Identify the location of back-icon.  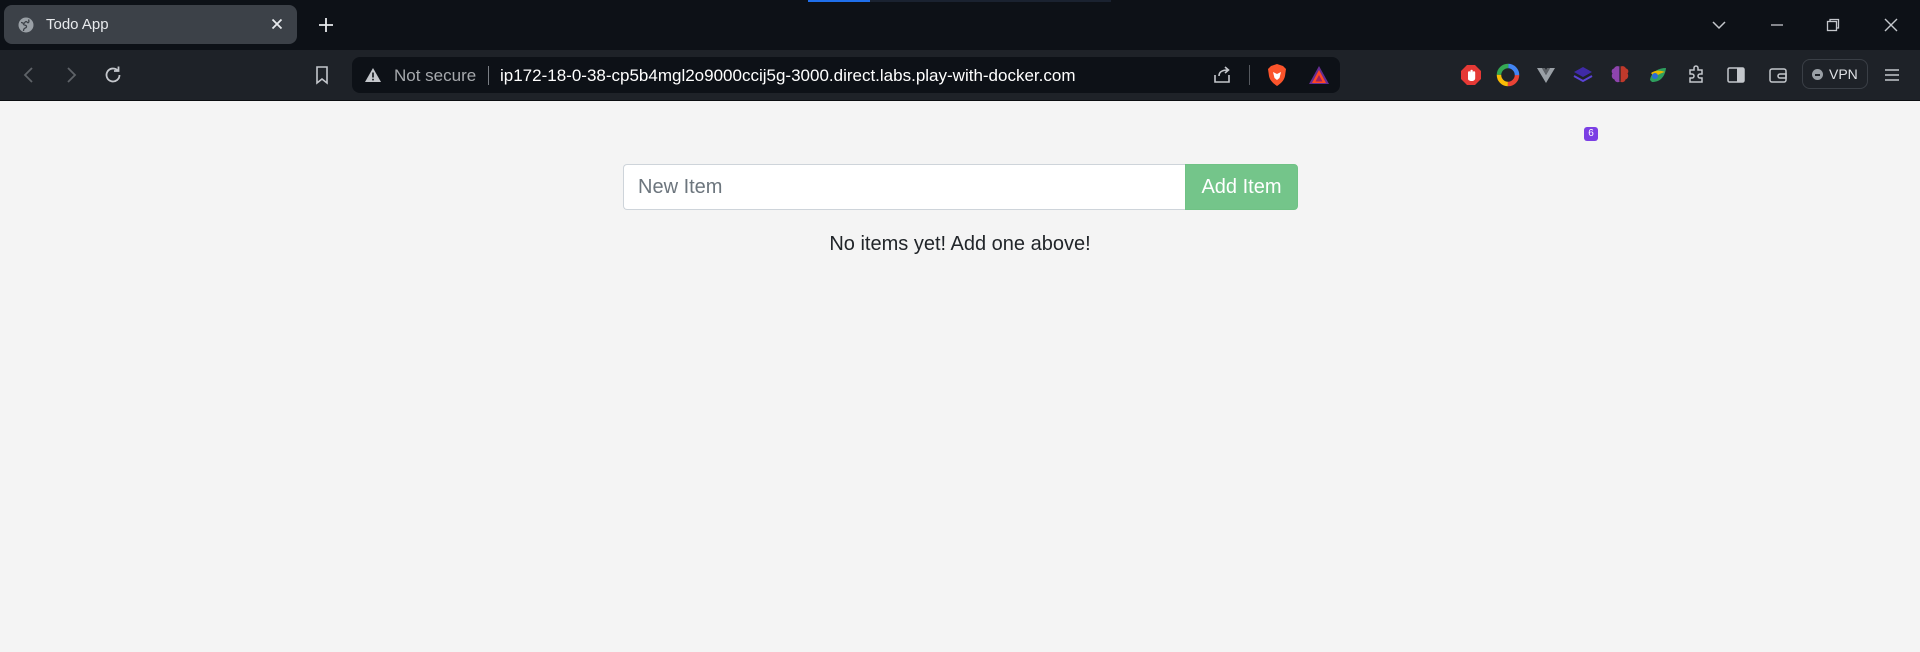
(29, 75).